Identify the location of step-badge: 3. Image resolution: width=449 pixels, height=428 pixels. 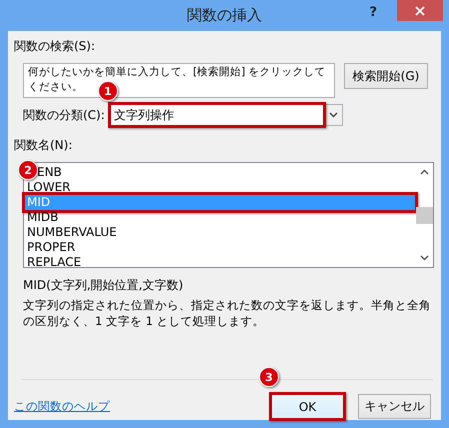
(269, 377).